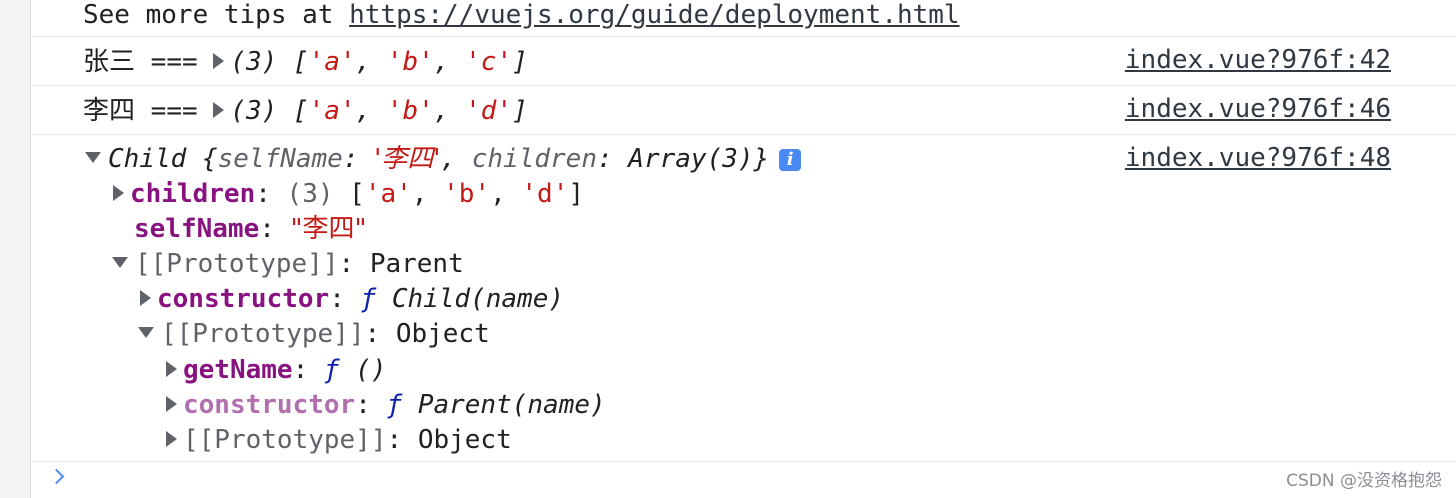  What do you see at coordinates (253, 111) in the screenshot?
I see `log2-count: (3)` at bounding box center [253, 111].